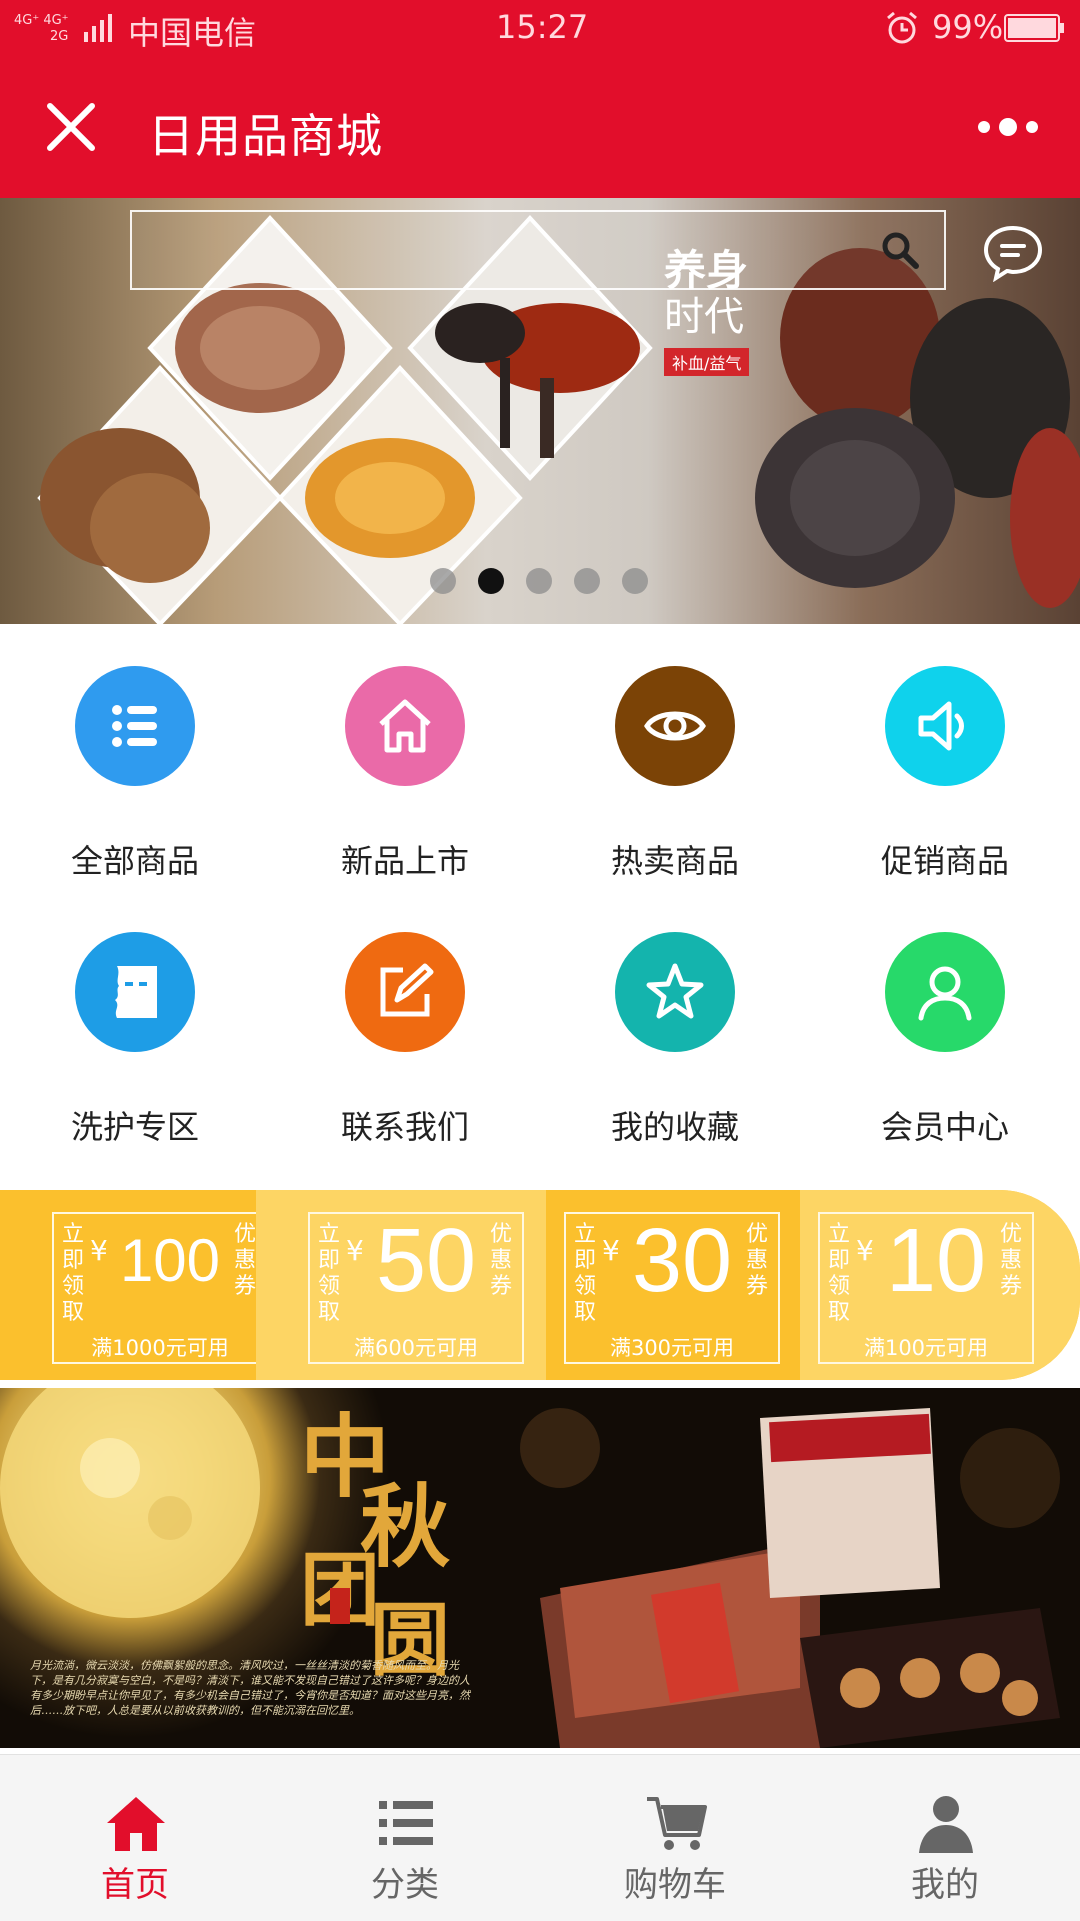 This screenshot has height=1921, width=1080. I want to click on coupon-100: 立即领取 ¥ 100 优惠券 满1000元可用, so click(134, 1285).